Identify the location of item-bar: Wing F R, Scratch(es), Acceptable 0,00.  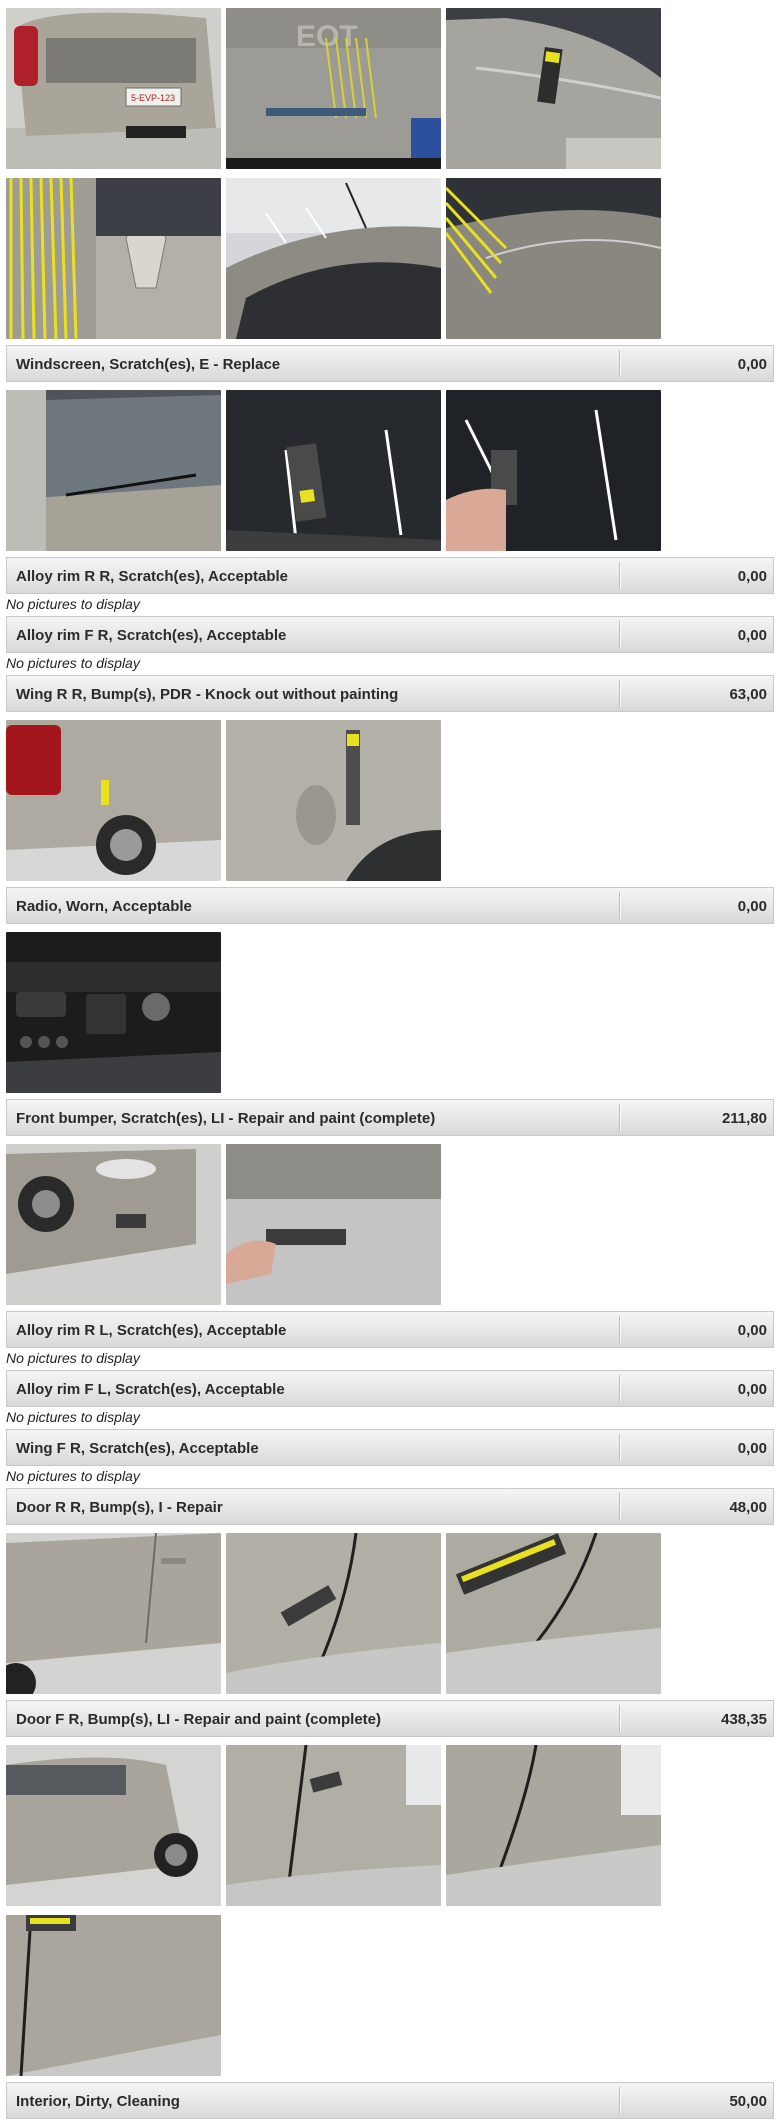
(390, 1447).